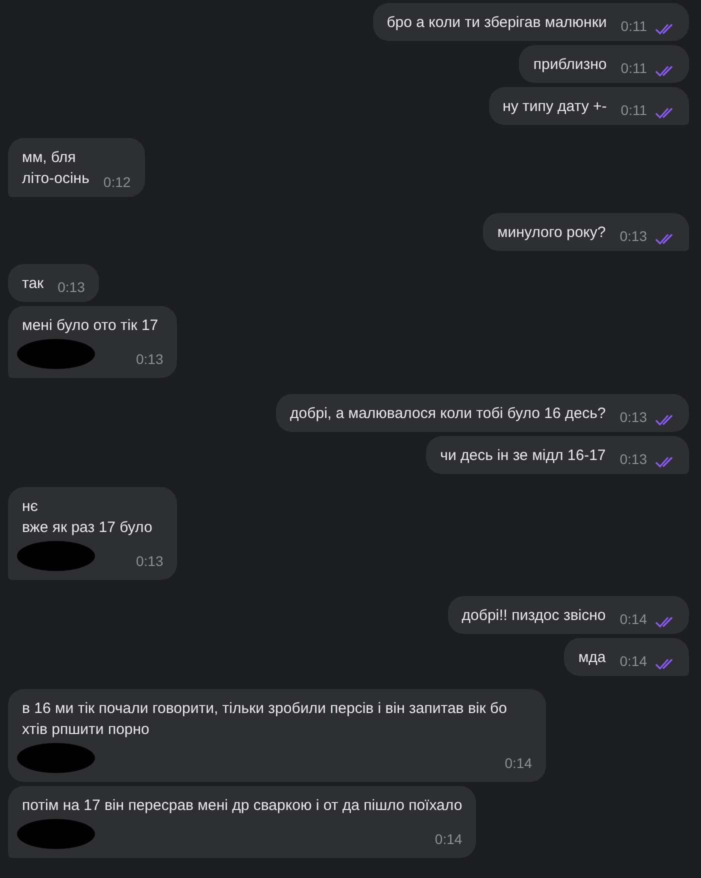 This screenshot has width=701, height=878. What do you see at coordinates (242, 806) in the screenshot?
I see `message-text: потім на 17 він пересрав мені др сваркою і от да пішло поїхало` at bounding box center [242, 806].